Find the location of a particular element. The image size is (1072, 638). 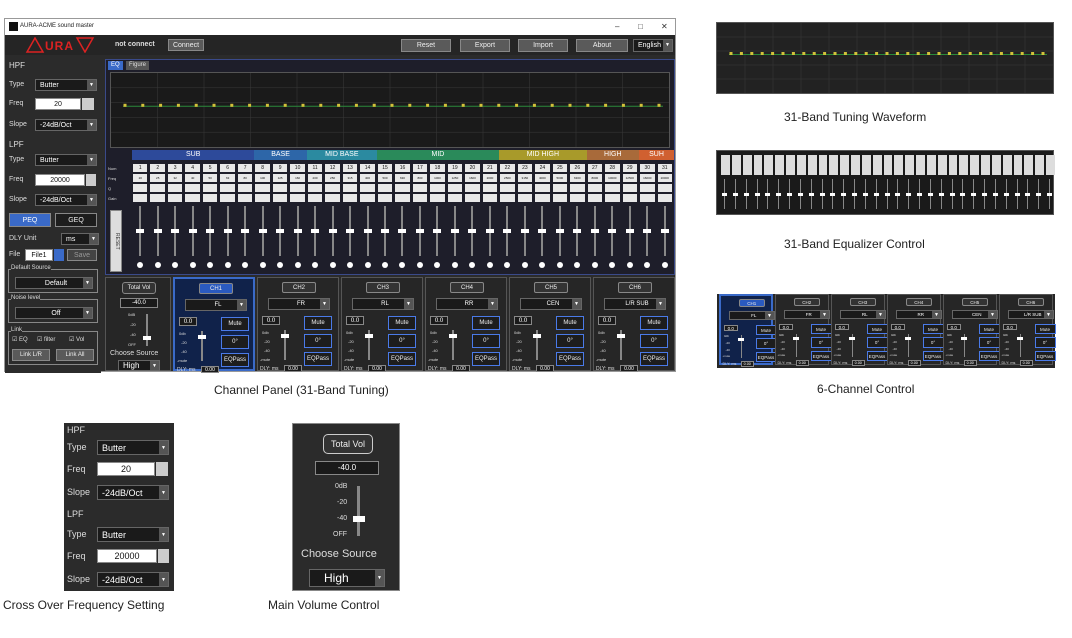

lpf-freq-input: 20000 is located at coordinates (60, 180).